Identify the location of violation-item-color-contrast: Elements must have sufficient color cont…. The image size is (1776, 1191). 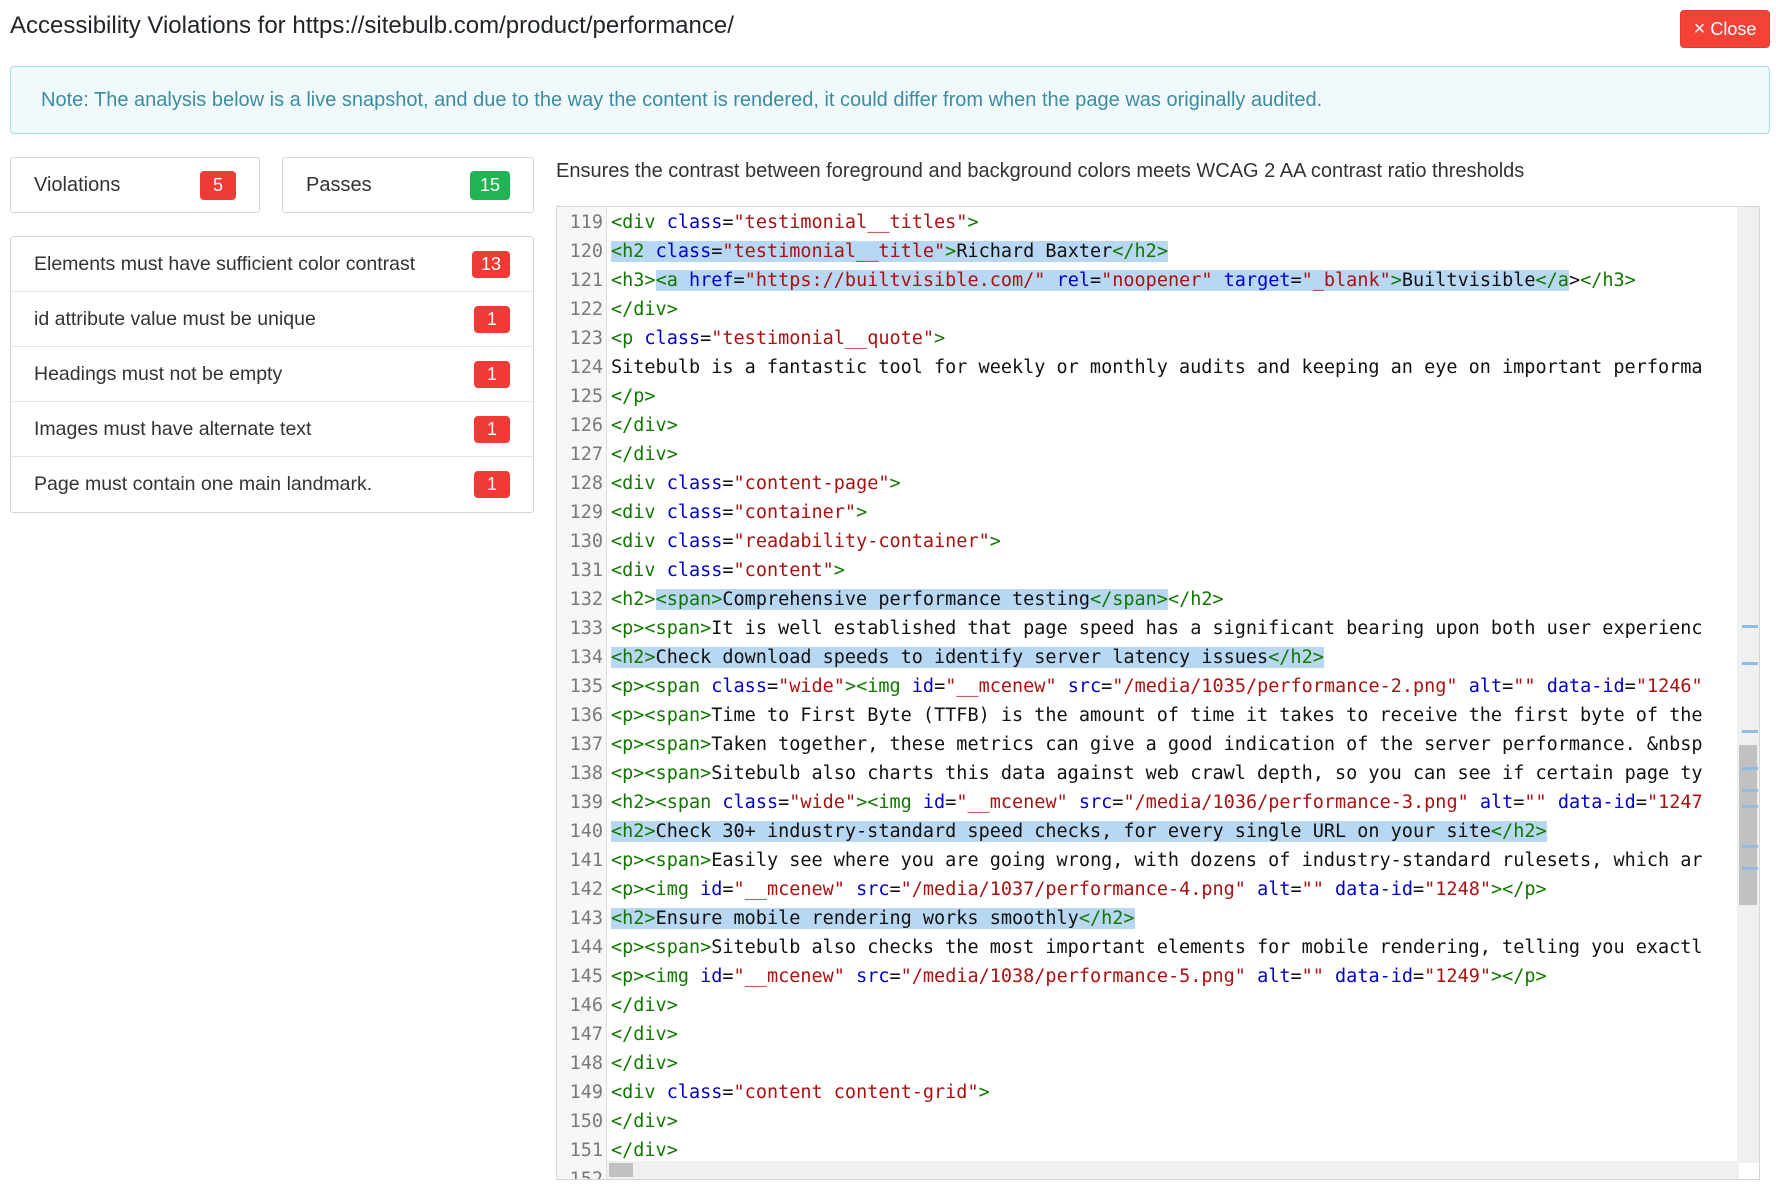
(272, 264).